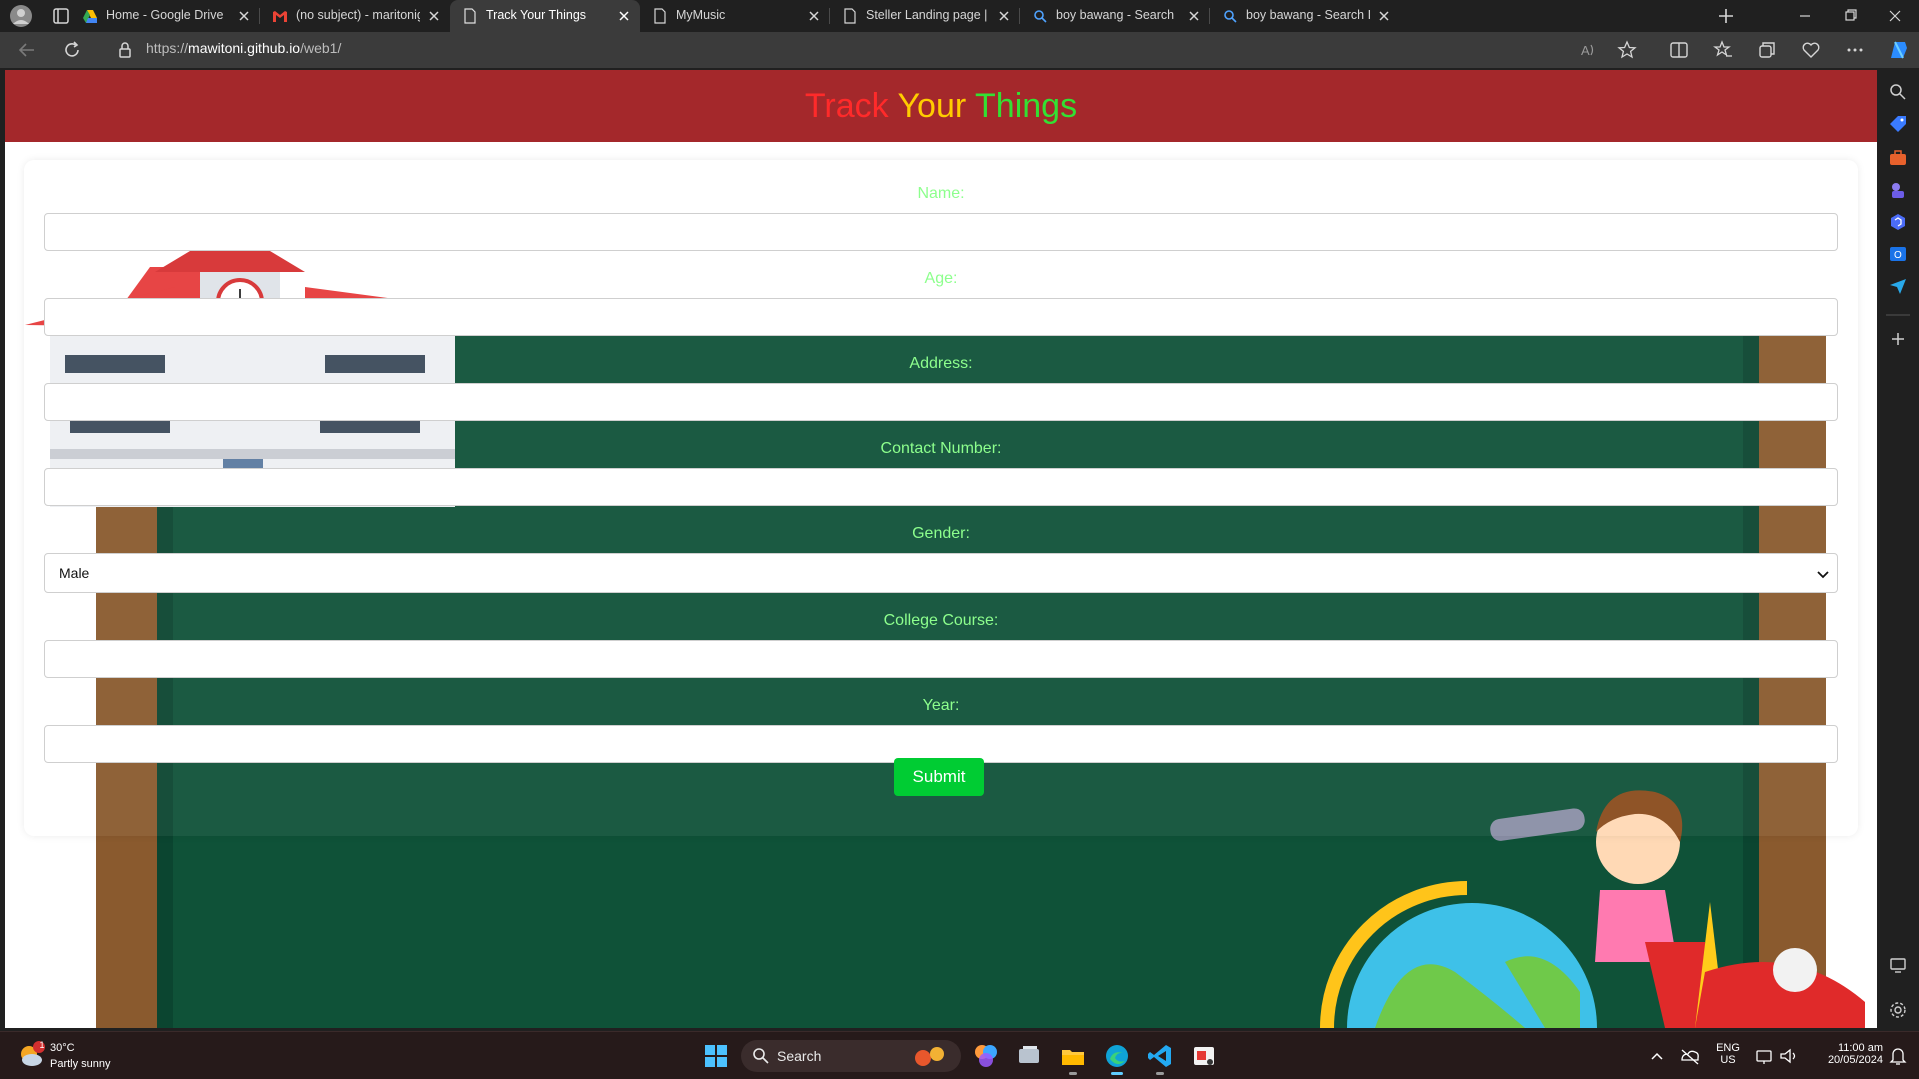  I want to click on gender-select: Male, so click(941, 573).